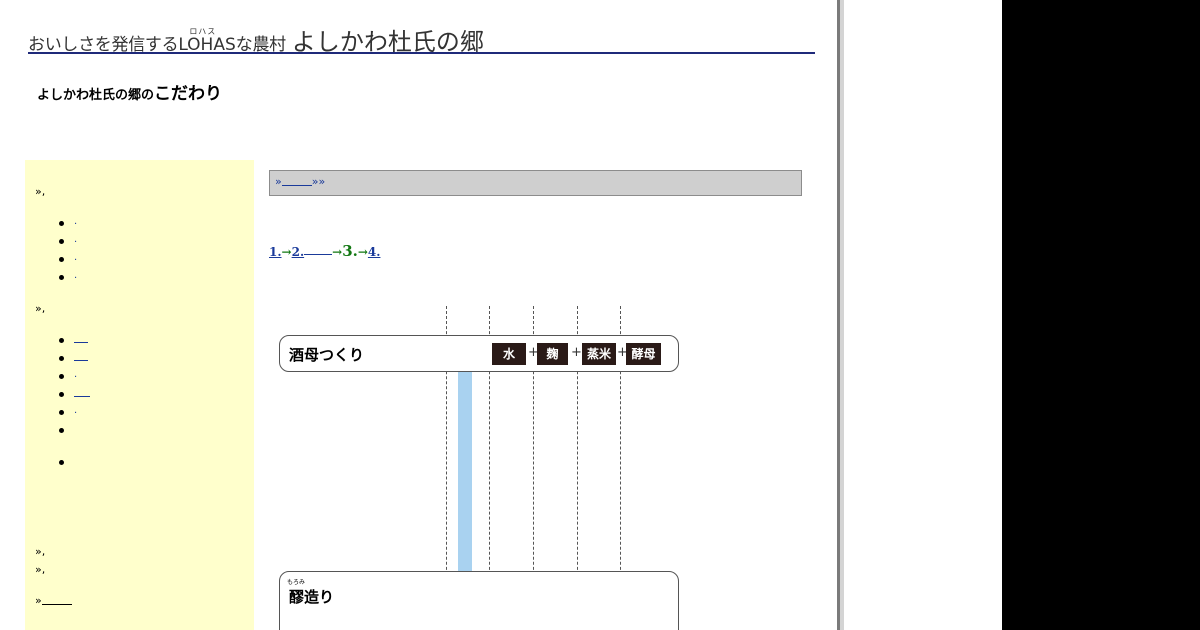 The width and height of the screenshot is (1200, 630). Describe the element at coordinates (40, 569) in the screenshot. I see `sidebar-section4-heading: »,` at that location.